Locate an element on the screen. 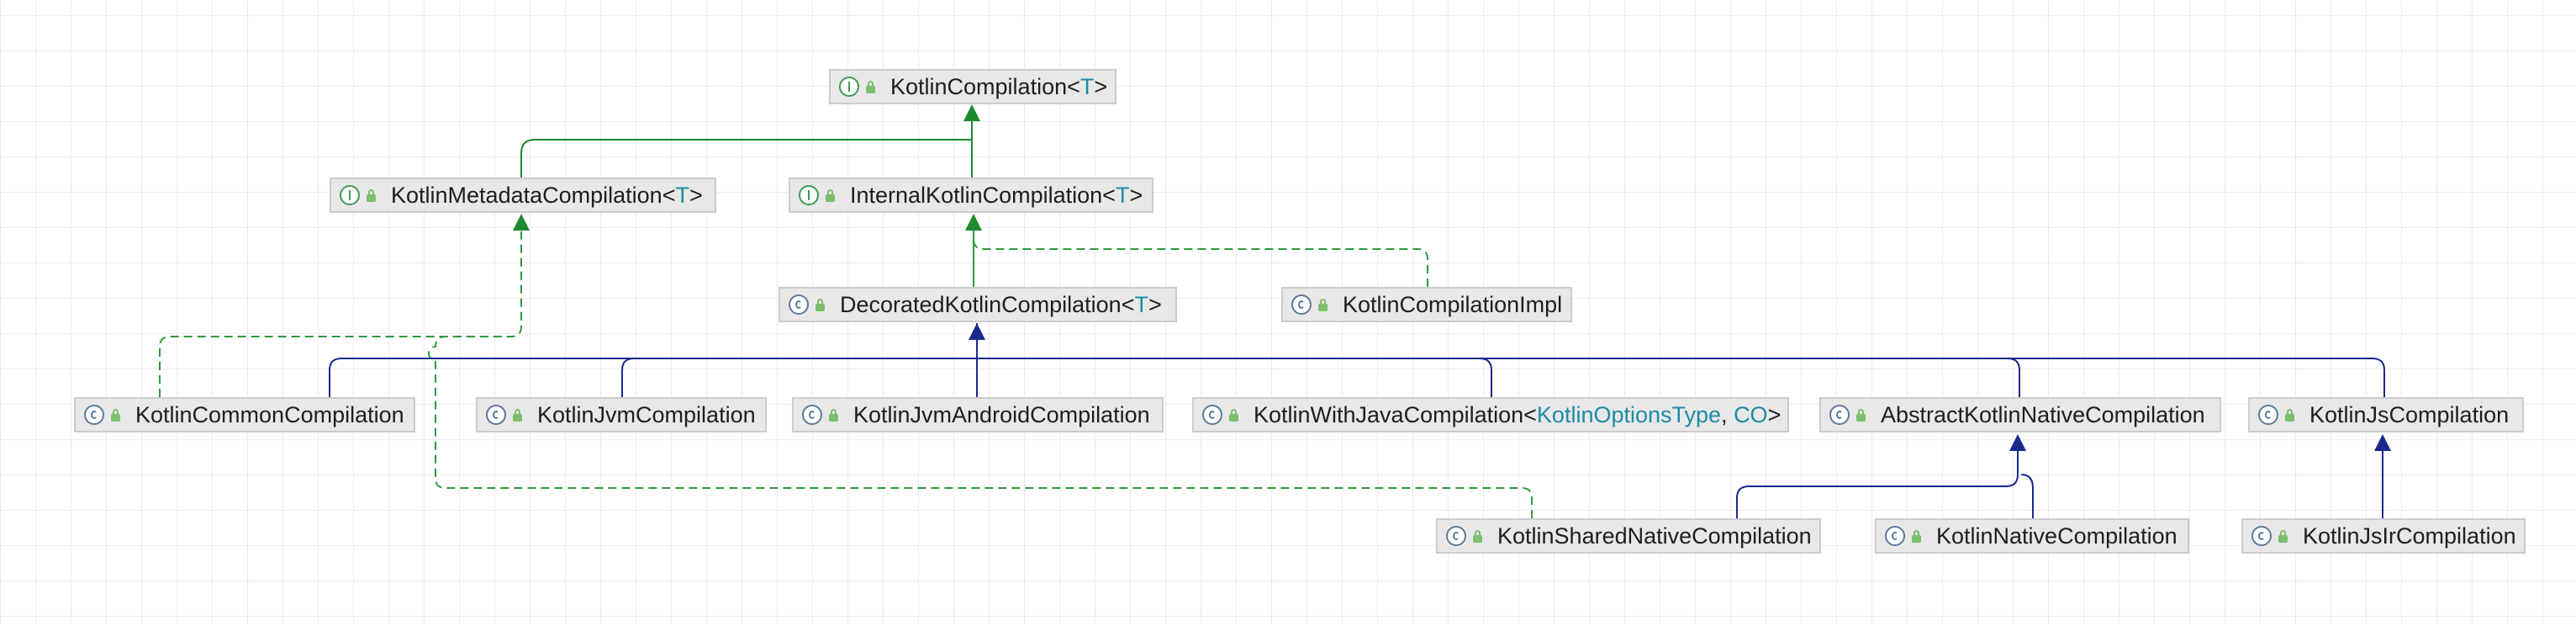 This screenshot has height=626, width=2576. edge-abstract-kotlin-native-compilation-to-decorated is located at coordinates (2014, 377).